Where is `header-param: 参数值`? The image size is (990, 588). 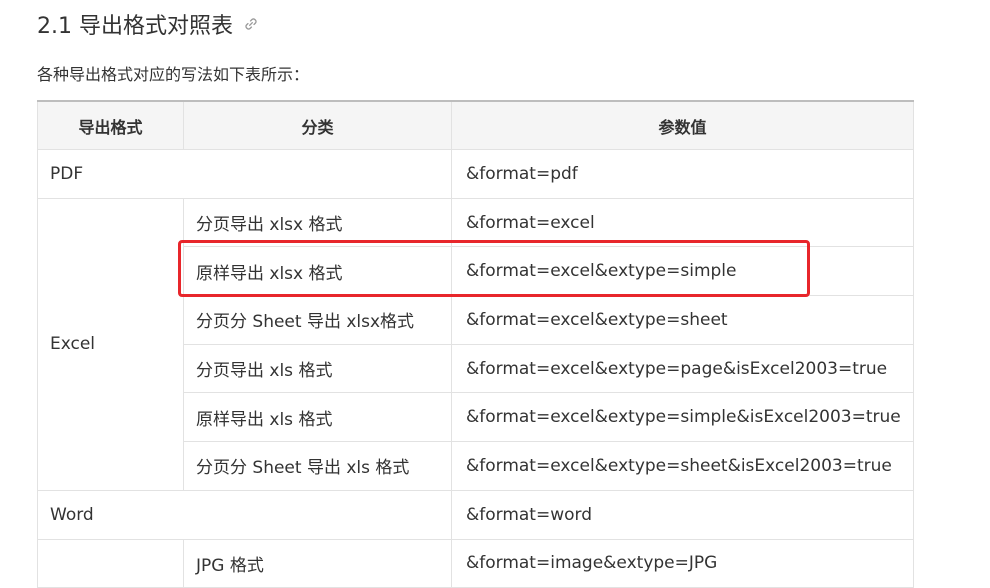
header-param: 参数值 is located at coordinates (682, 125).